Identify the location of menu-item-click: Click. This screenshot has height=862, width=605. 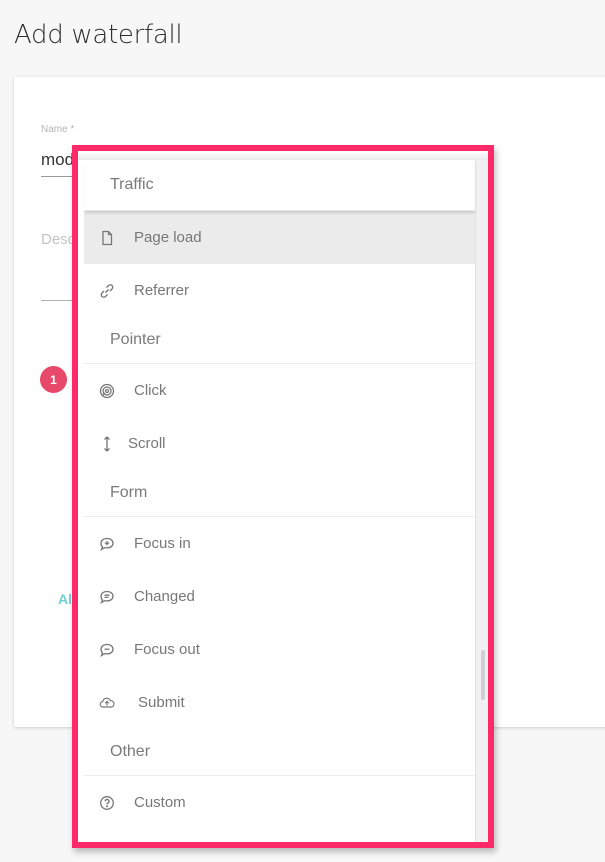
(280, 390).